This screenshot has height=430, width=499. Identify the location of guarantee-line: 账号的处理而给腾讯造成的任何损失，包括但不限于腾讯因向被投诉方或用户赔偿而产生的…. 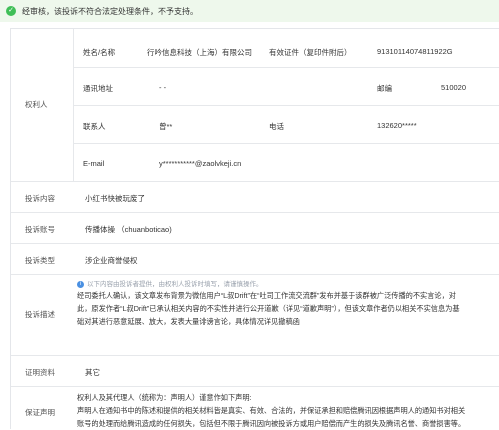
(271, 423).